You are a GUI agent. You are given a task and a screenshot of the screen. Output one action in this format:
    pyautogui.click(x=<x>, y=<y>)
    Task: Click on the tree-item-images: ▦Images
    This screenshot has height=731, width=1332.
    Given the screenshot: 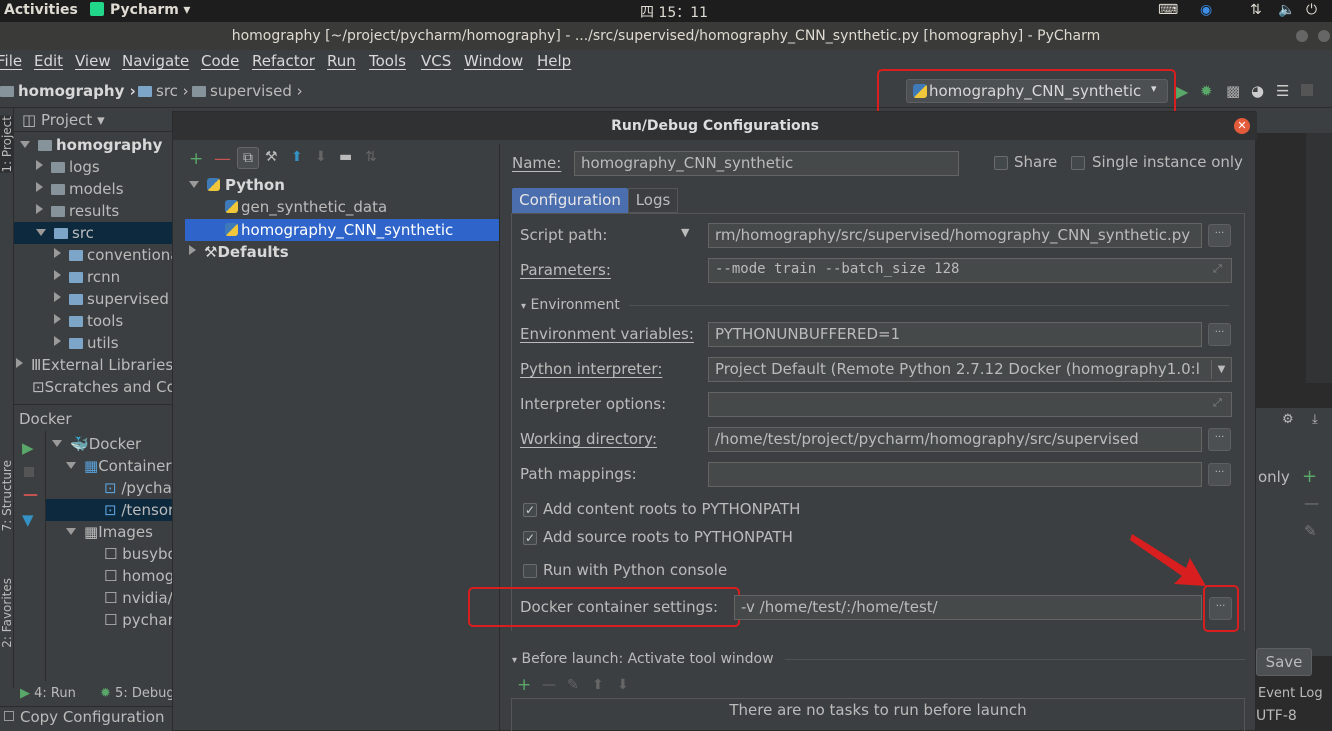 What is the action you would take?
    pyautogui.click(x=109, y=532)
    